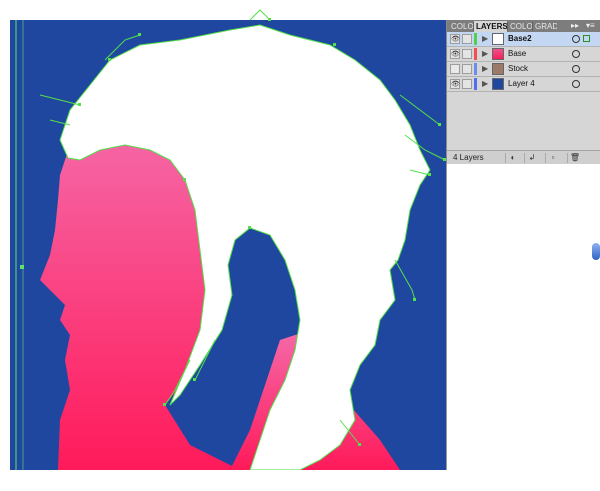 Image resolution: width=600 pixels, height=491 pixels. What do you see at coordinates (590, 26) in the screenshot?
I see `panel-menu-icon: ▾≡` at bounding box center [590, 26].